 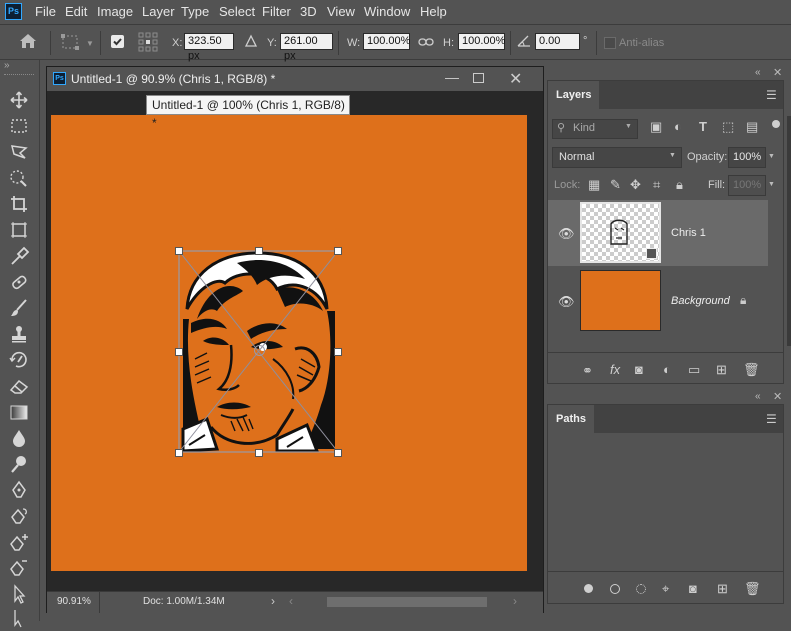 I want to click on fill-path-icon, so click(x=588, y=588).